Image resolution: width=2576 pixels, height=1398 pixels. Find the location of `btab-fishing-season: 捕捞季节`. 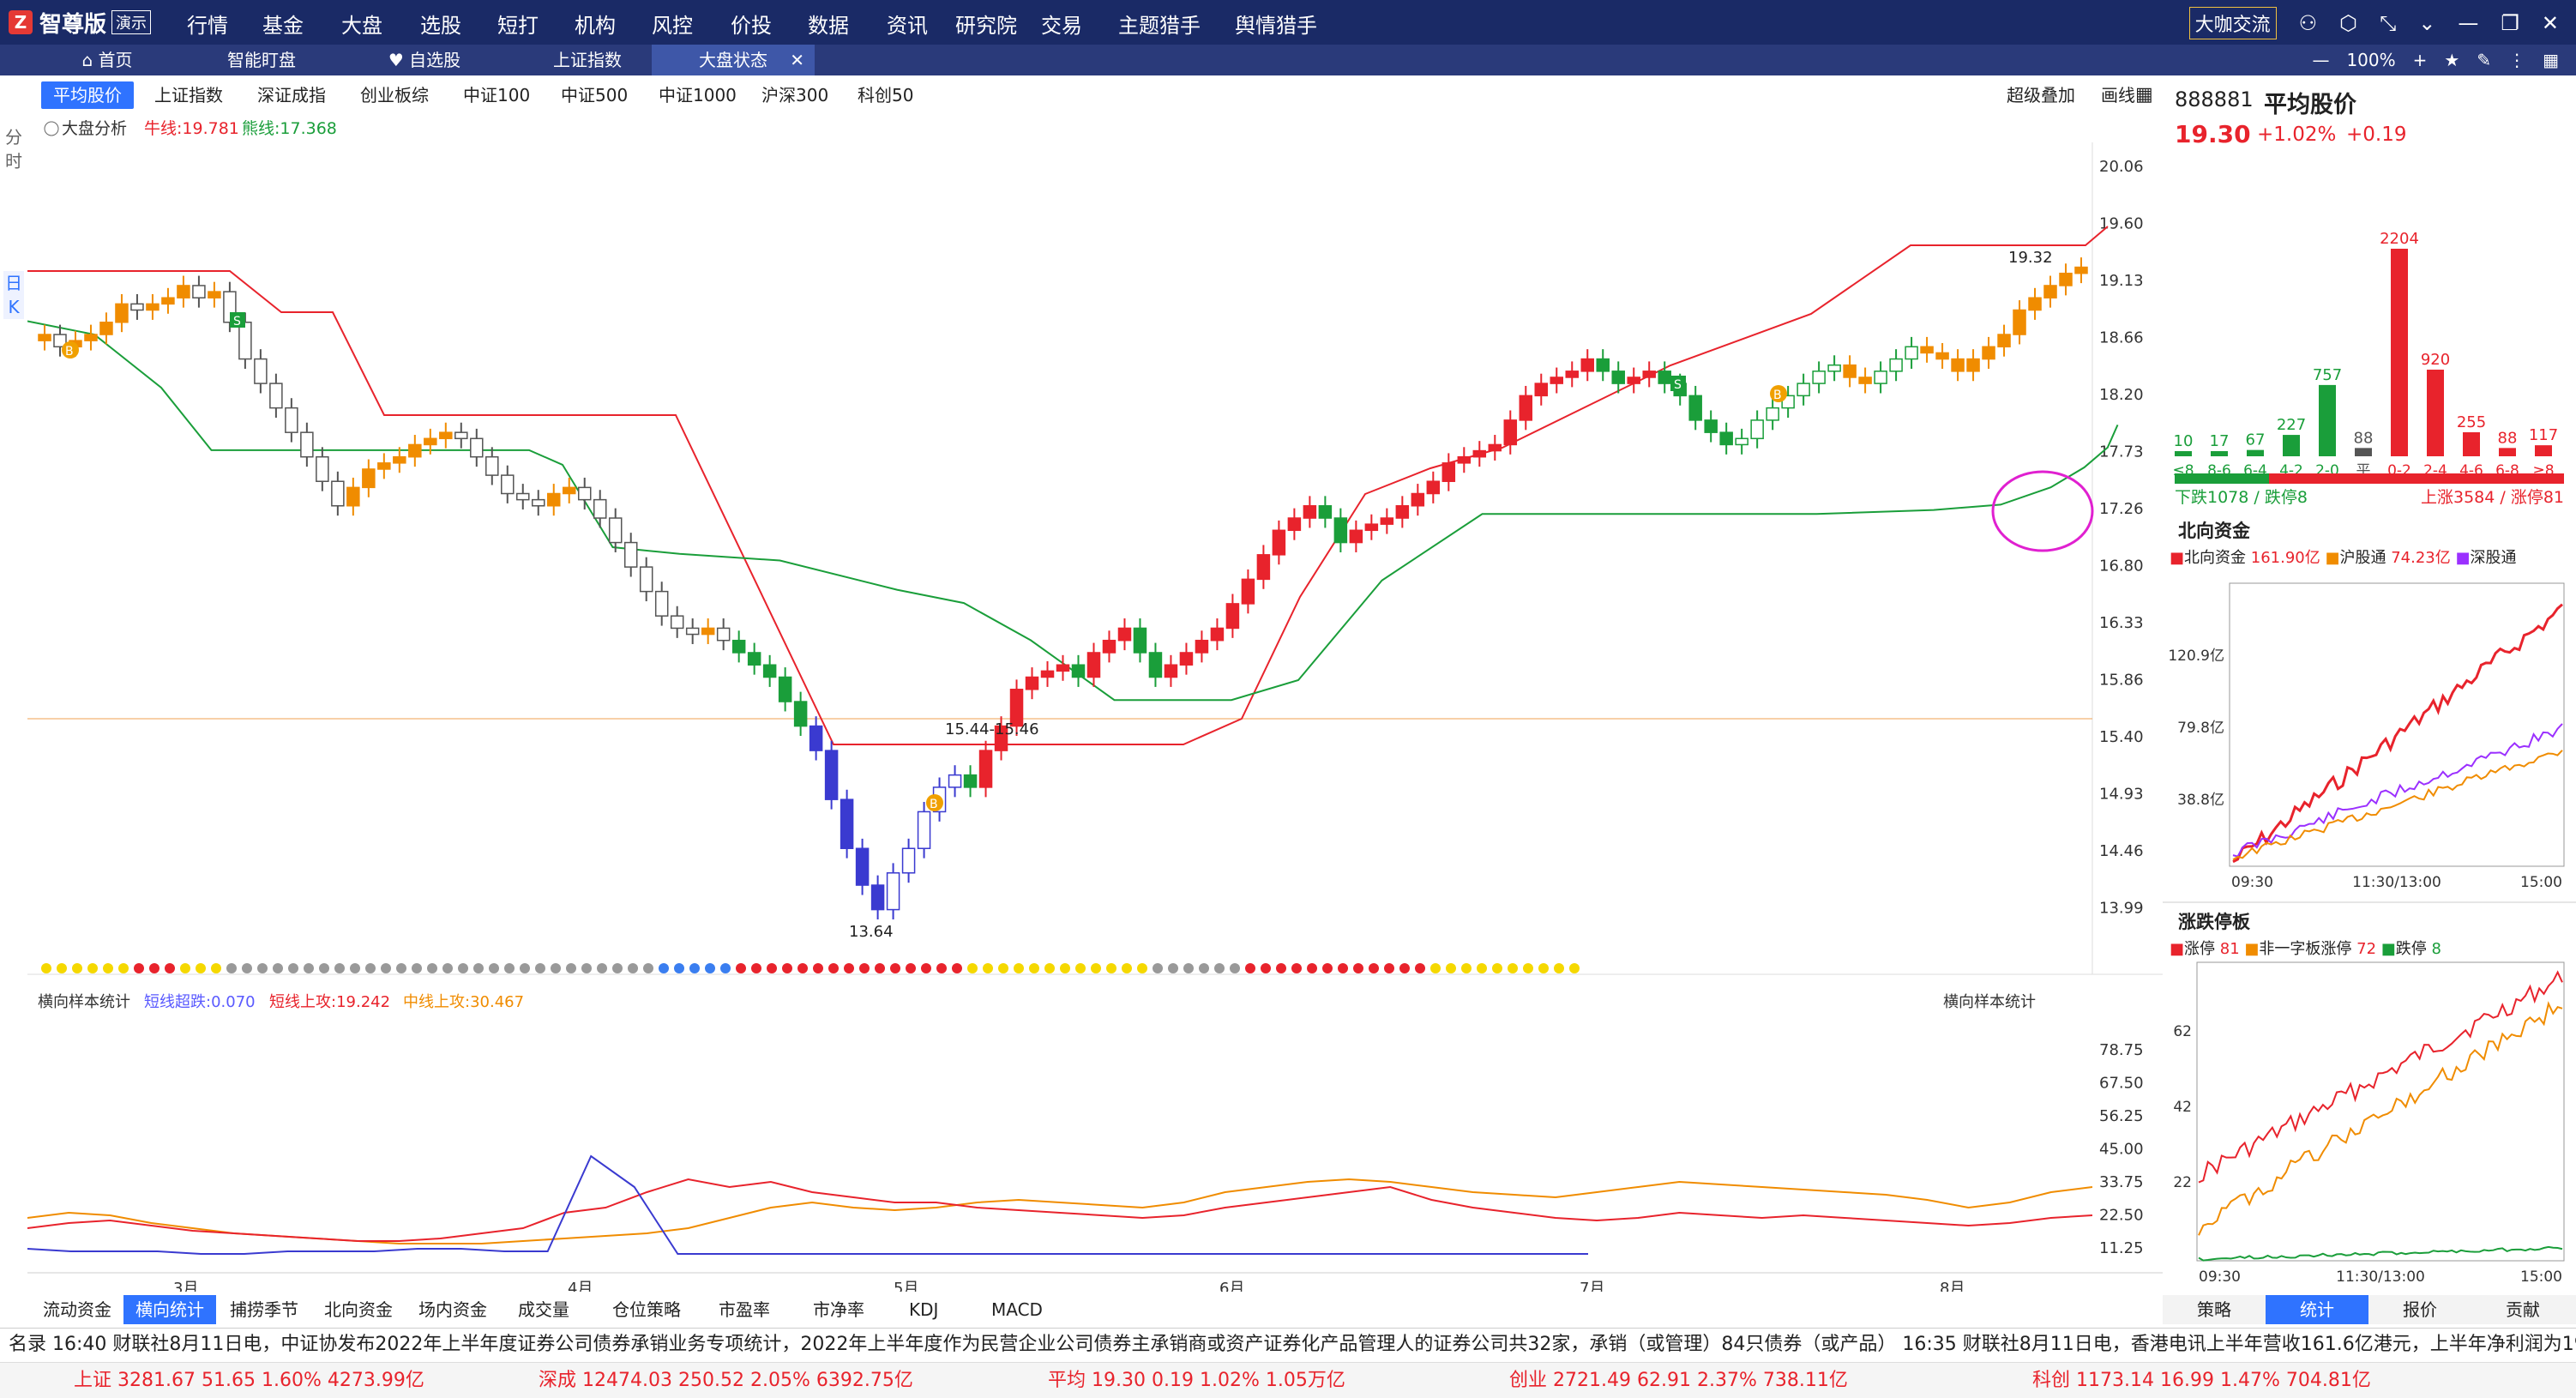

btab-fishing-season: 捕捞季节 is located at coordinates (264, 1310).